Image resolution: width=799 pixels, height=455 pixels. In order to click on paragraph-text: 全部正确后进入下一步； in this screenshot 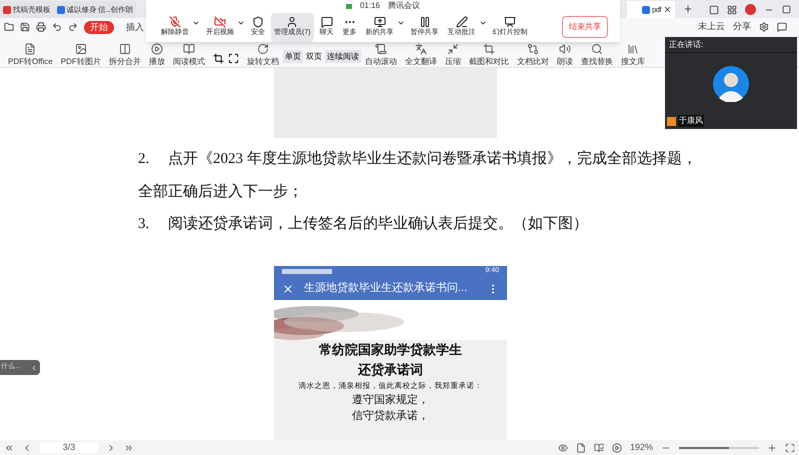, I will do `click(221, 192)`.